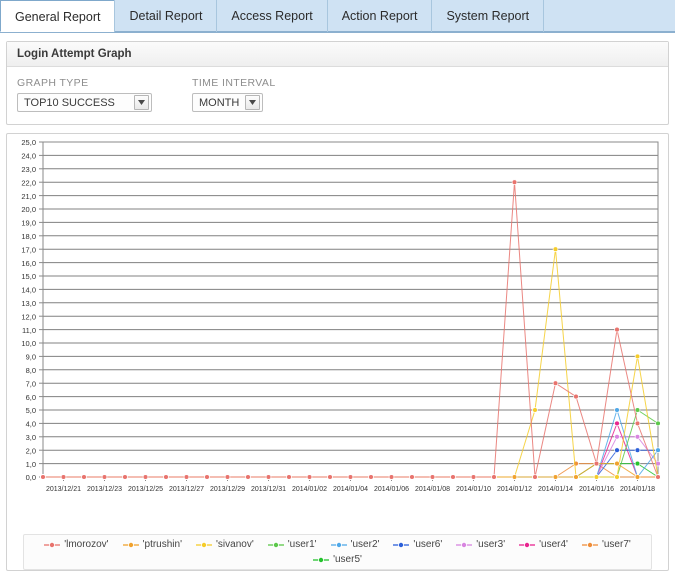 Image resolution: width=675 pixels, height=571 pixels. Describe the element at coordinates (28, 196) in the screenshot. I see `y-axis-tick-label: 21,0` at that location.